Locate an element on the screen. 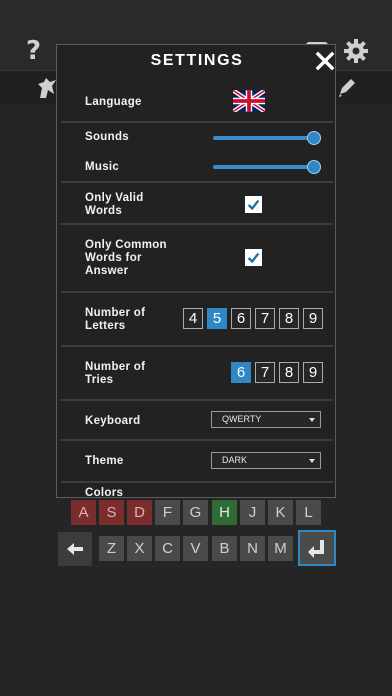 This screenshot has height=696, width=392. music-slider is located at coordinates (267, 167).